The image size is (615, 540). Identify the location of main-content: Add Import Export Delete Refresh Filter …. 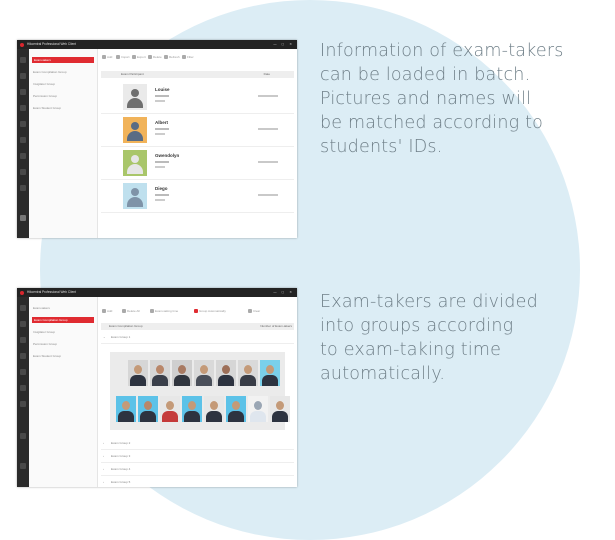
(197, 143).